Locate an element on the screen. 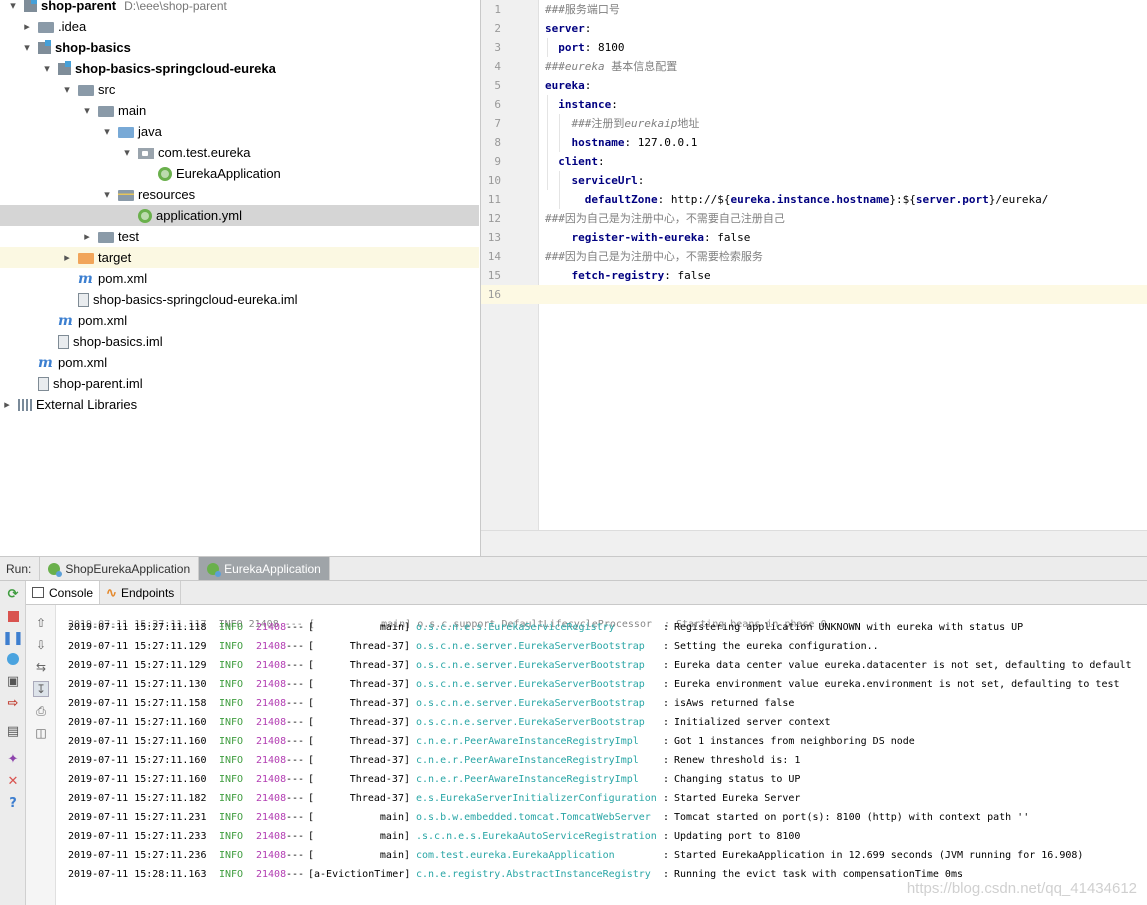 The width and height of the screenshot is (1147, 905). log-message: isAws returned false is located at coordinates (734, 703).